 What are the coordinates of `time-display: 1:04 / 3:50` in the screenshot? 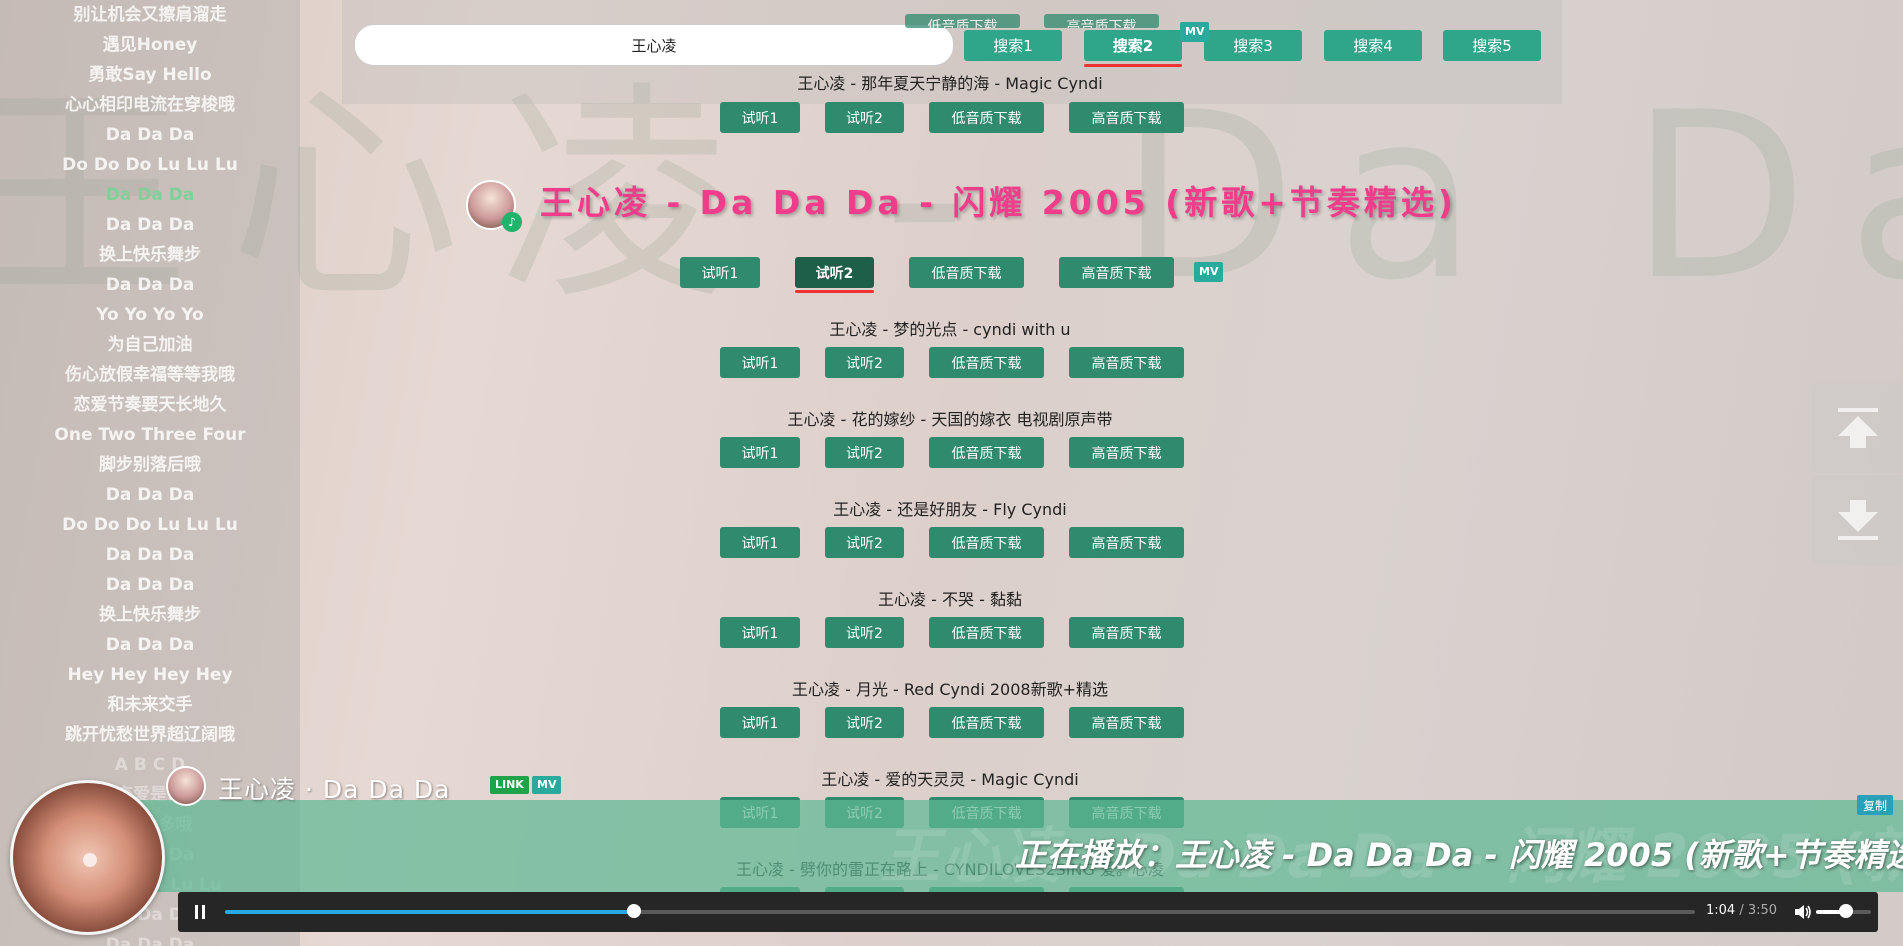 It's located at (1741, 910).